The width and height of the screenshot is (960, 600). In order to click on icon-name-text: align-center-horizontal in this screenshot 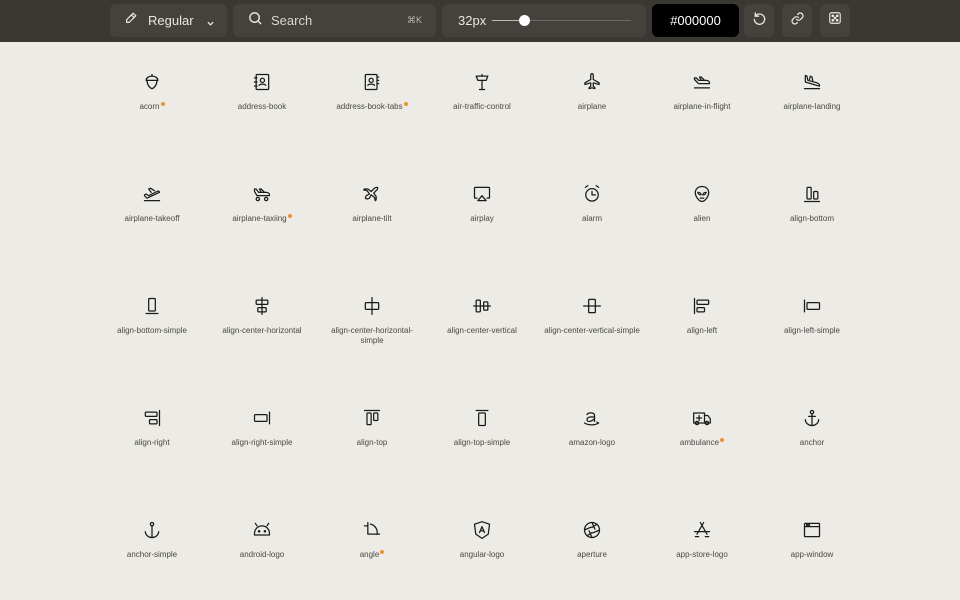, I will do `click(262, 330)`.